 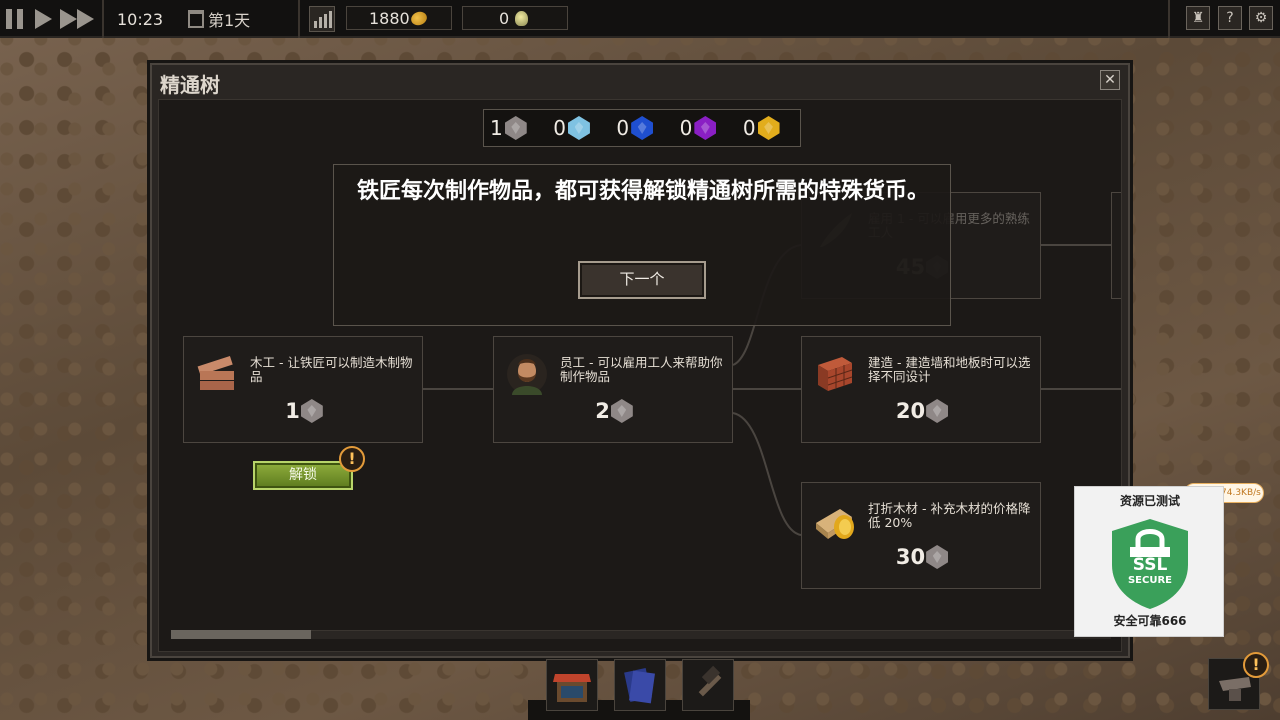 I want to click on inventory-warning-icon: !, so click(x=1256, y=665).